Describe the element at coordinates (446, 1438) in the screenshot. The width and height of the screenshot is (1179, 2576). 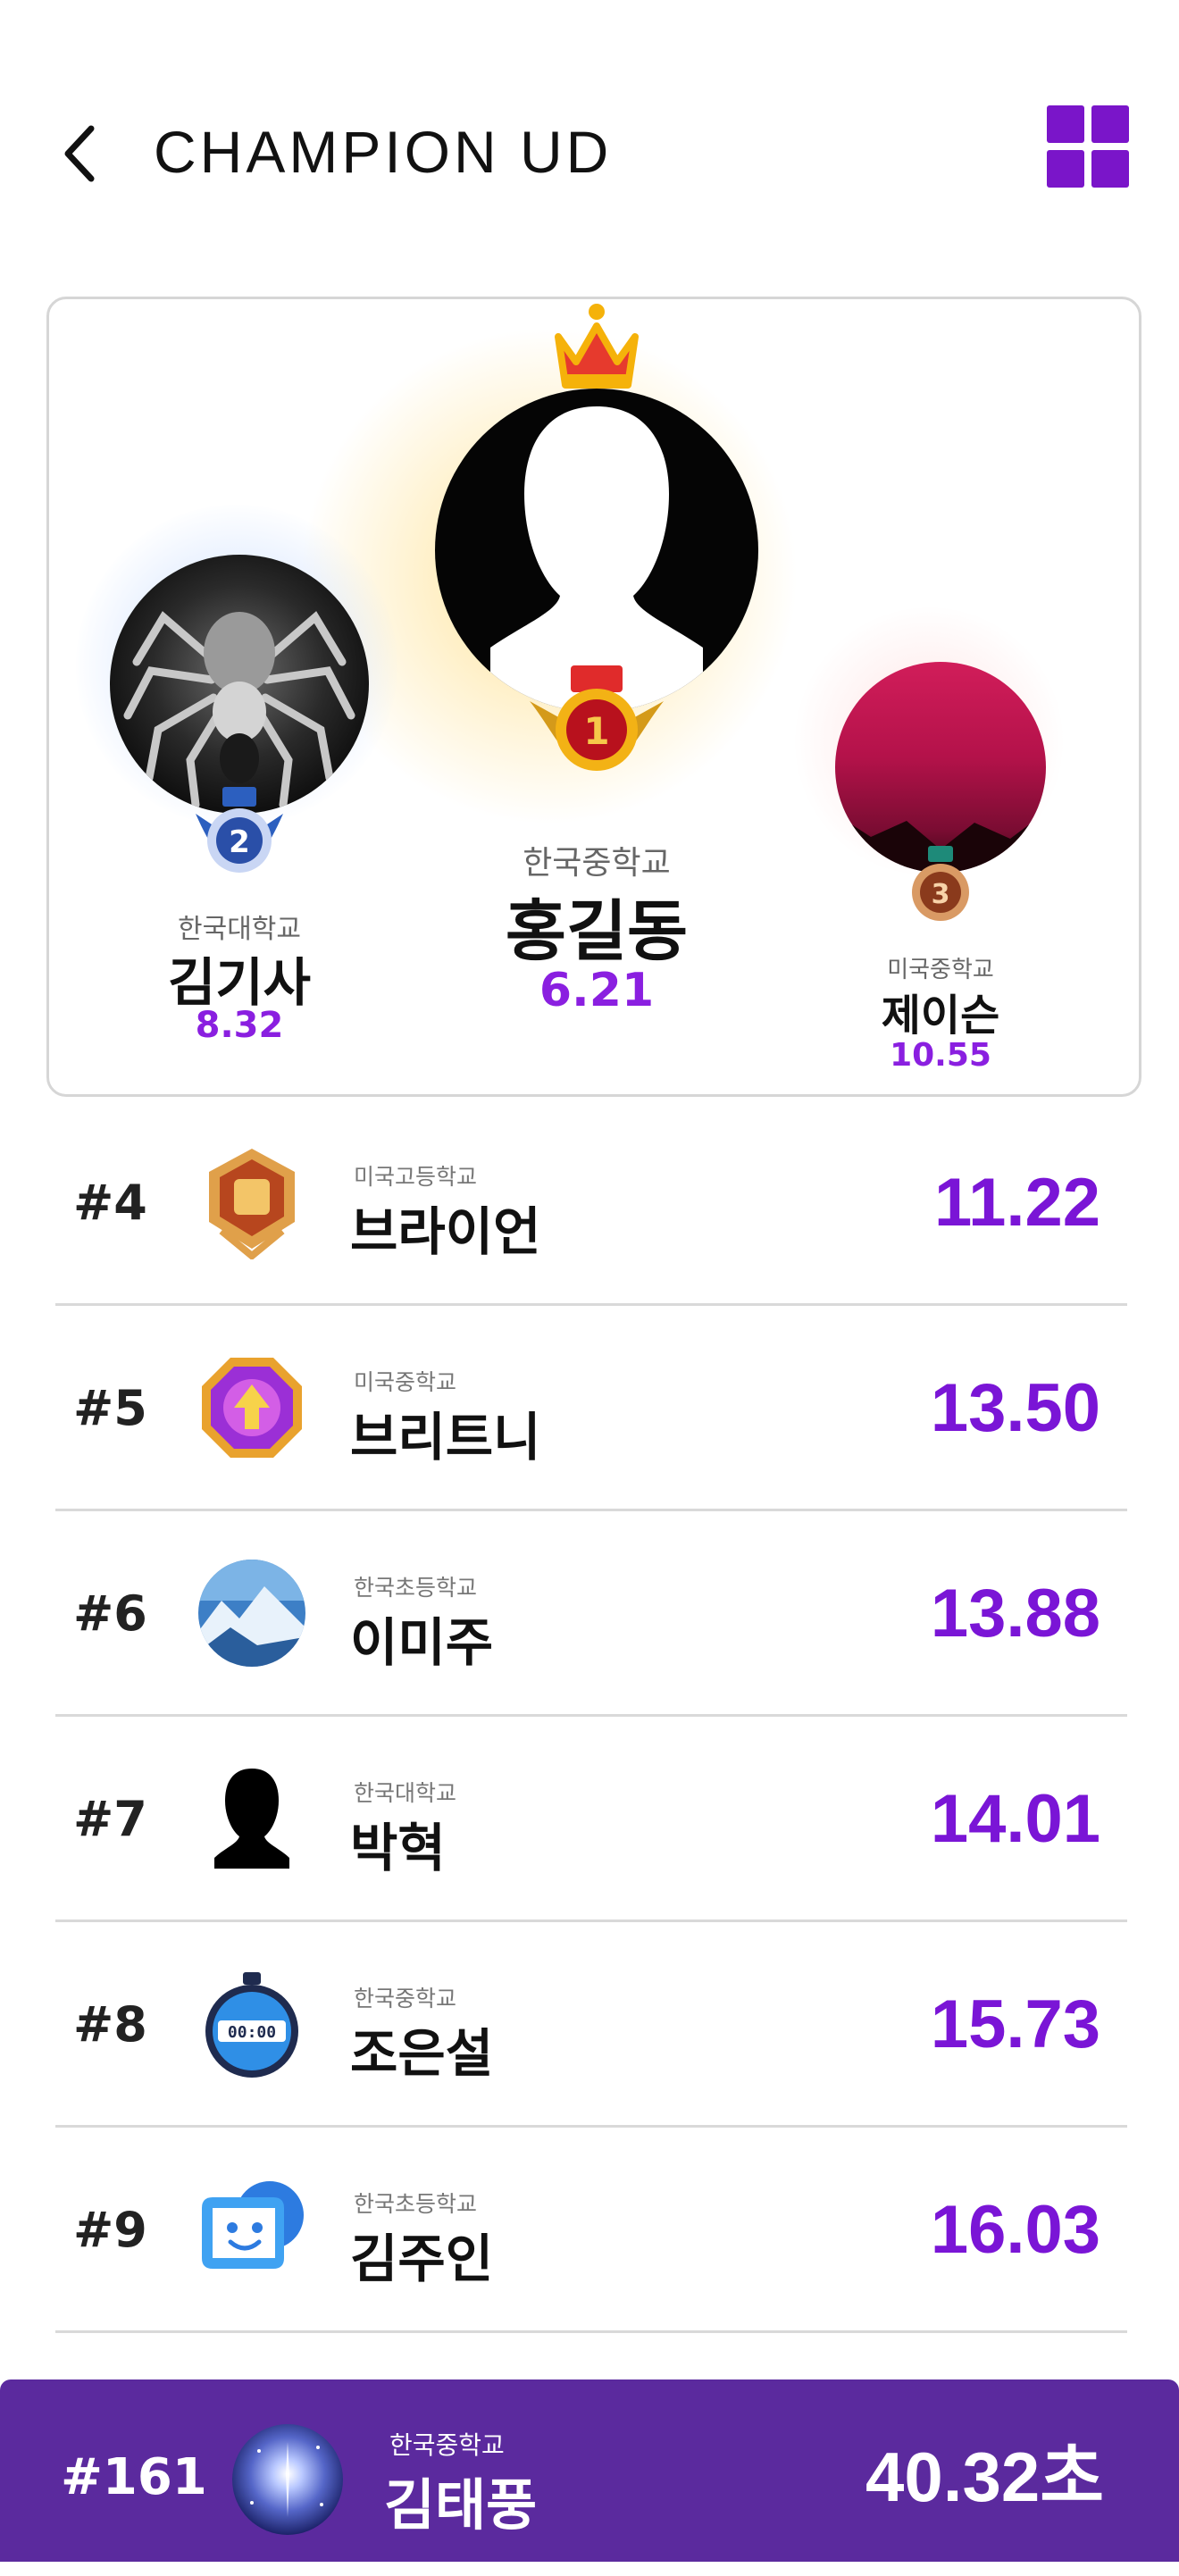
I see `rank-name: 브리트니` at that location.